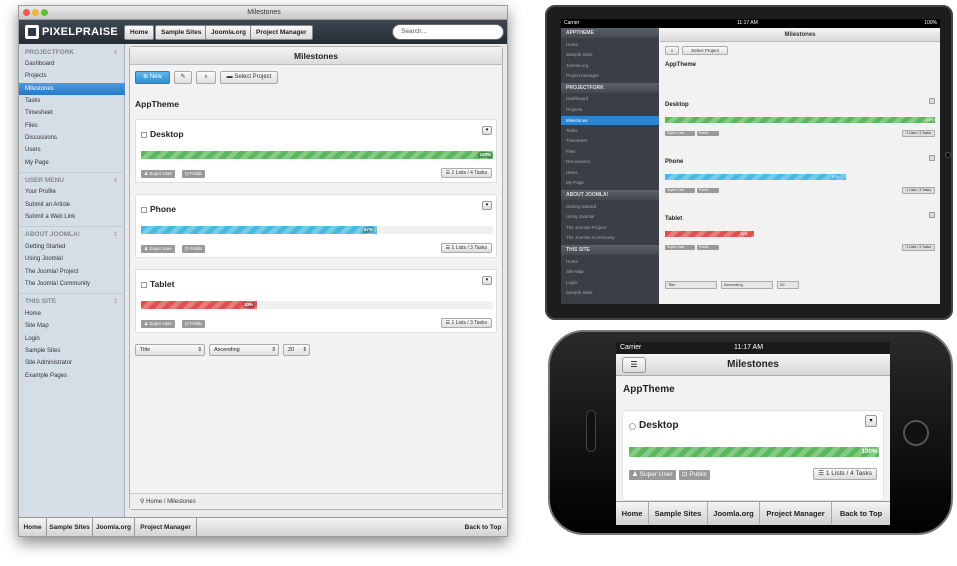 This screenshot has width=957, height=566. I want to click on edit-button: ✎, so click(183, 77).